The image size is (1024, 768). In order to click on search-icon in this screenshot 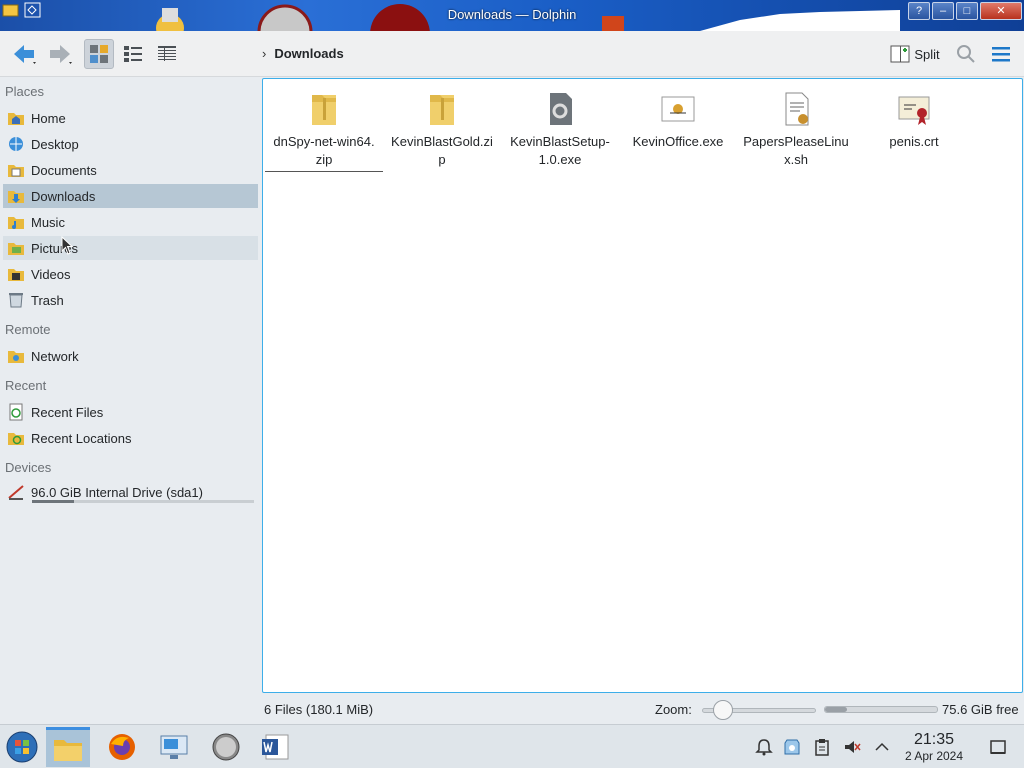, I will do `click(966, 54)`.